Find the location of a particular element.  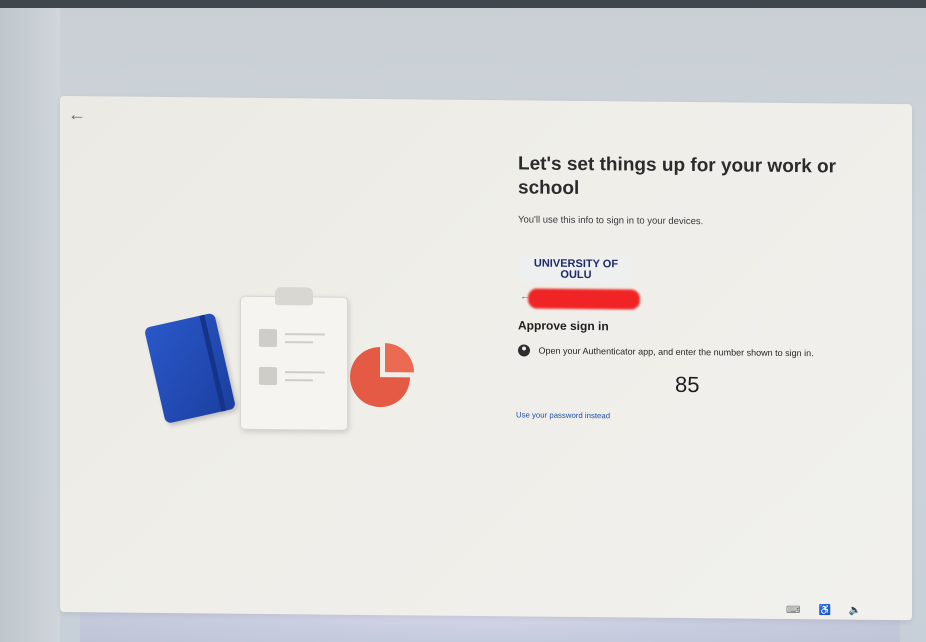

notebook-illustration is located at coordinates (190, 368).